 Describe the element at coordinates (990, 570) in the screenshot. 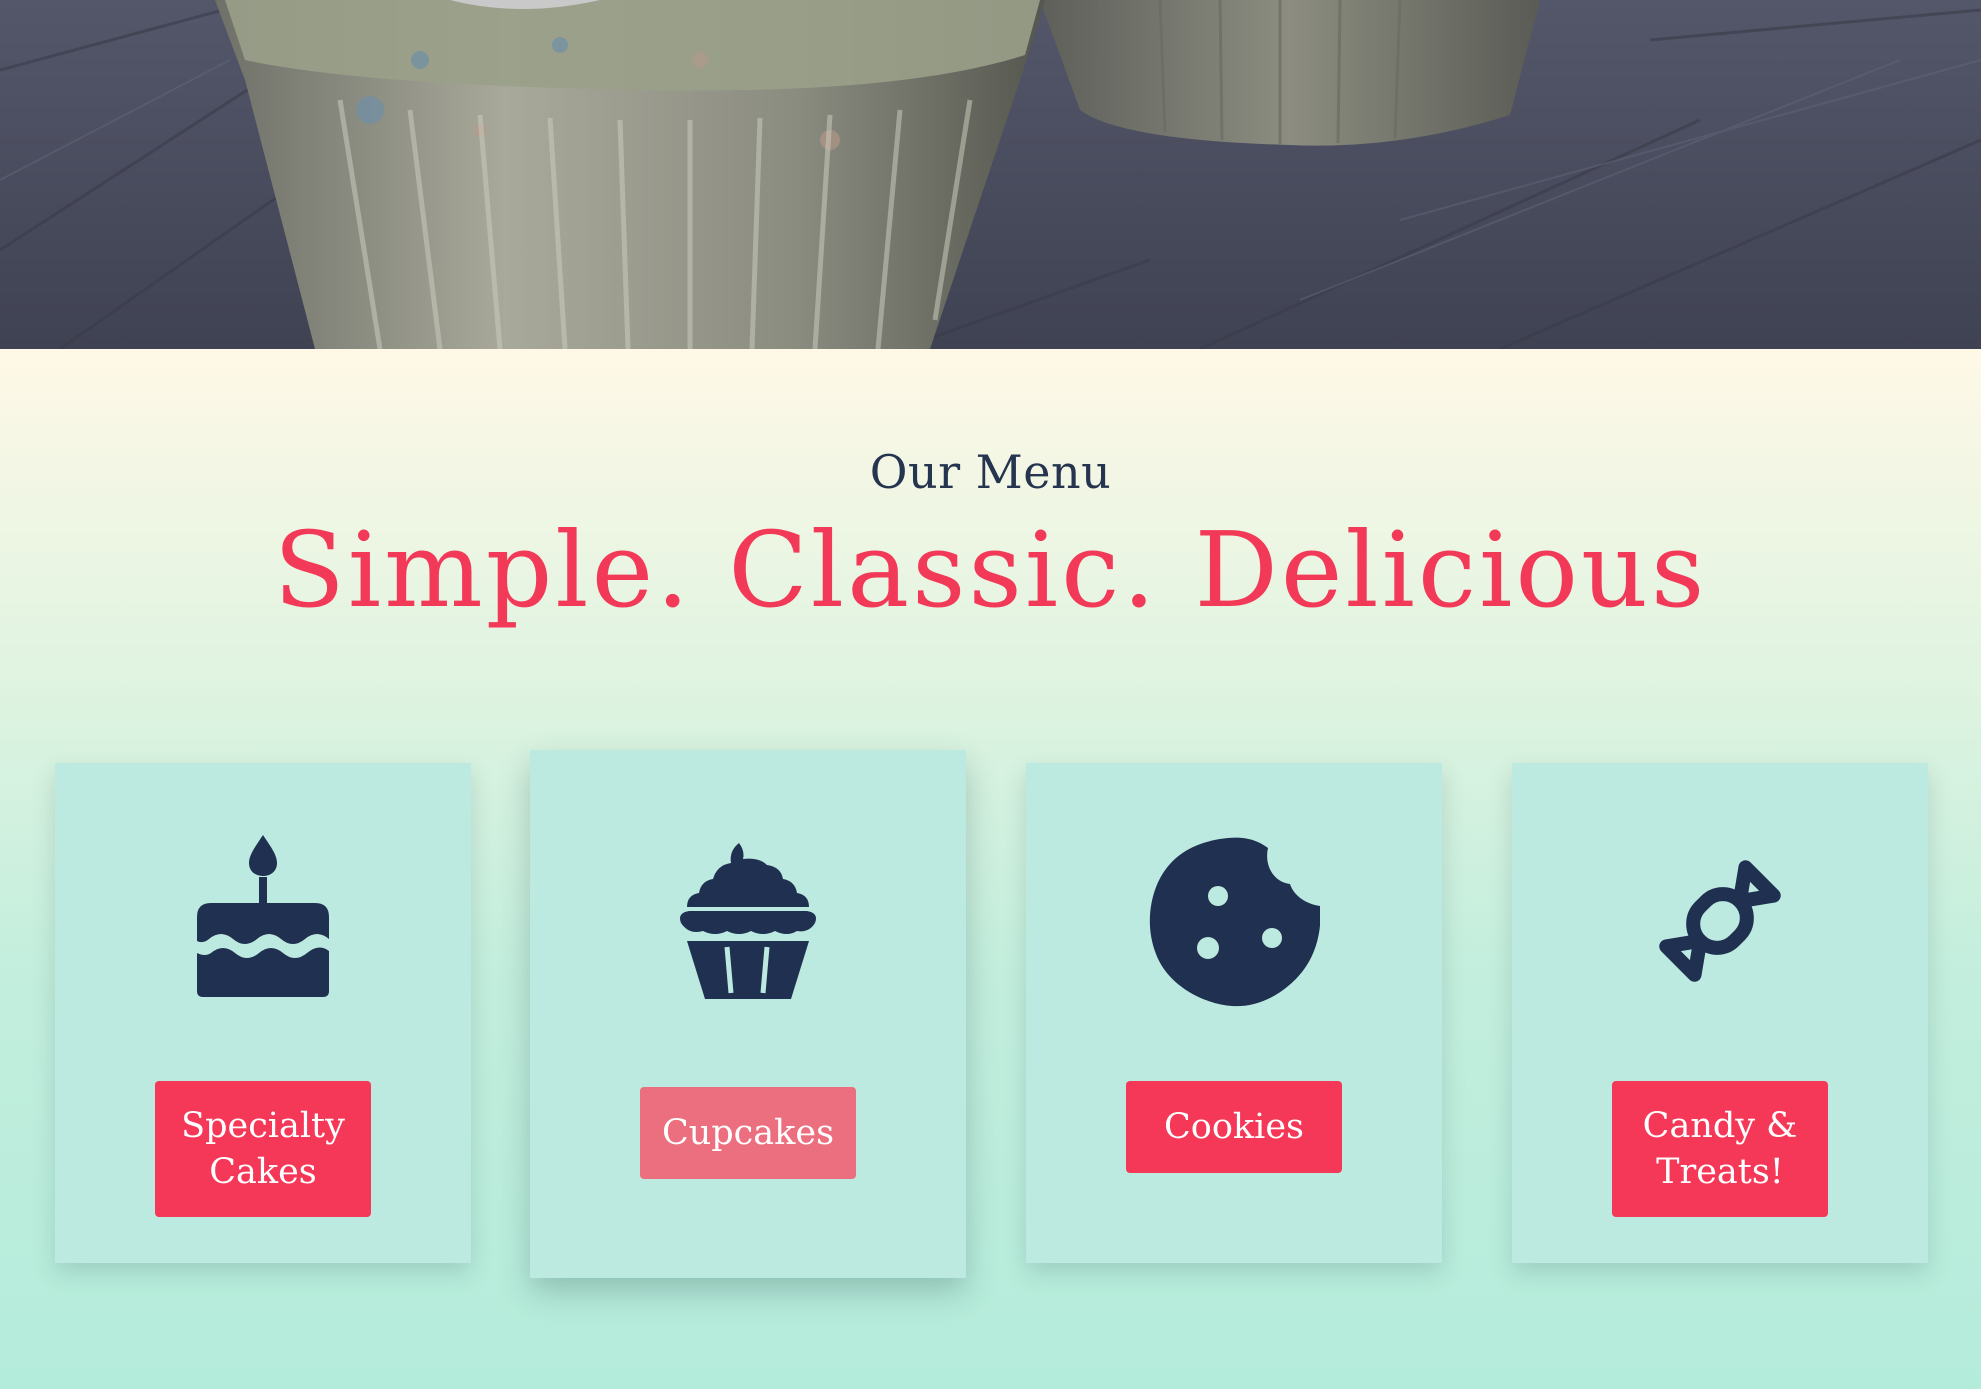

I see `section-headline: Simple. Classic. Delicious` at that location.